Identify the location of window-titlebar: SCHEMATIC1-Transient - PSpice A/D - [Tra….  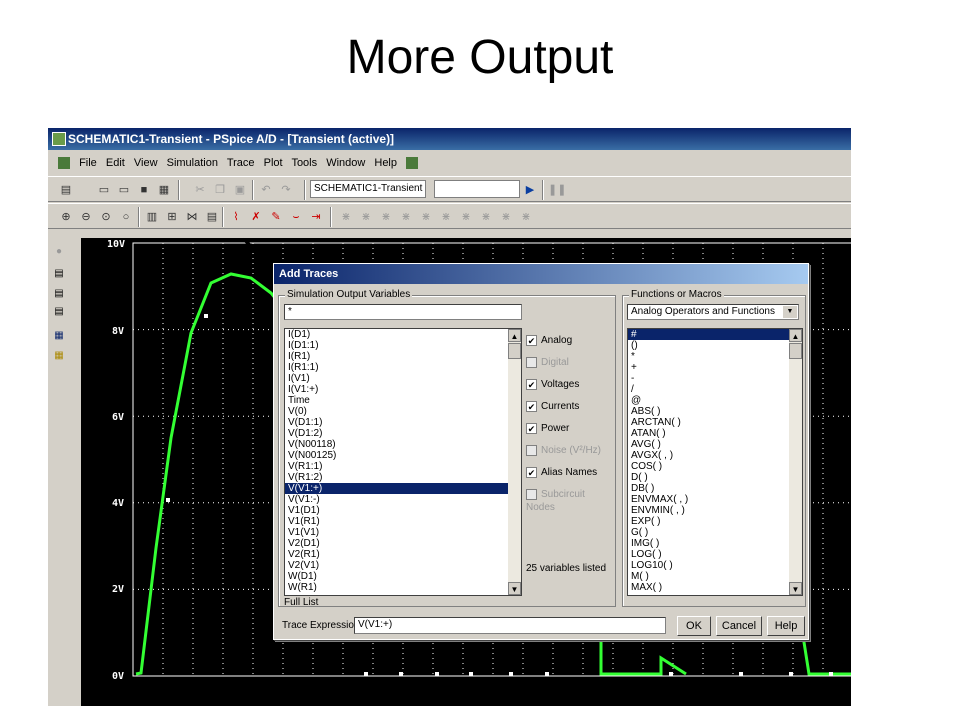
(449, 139).